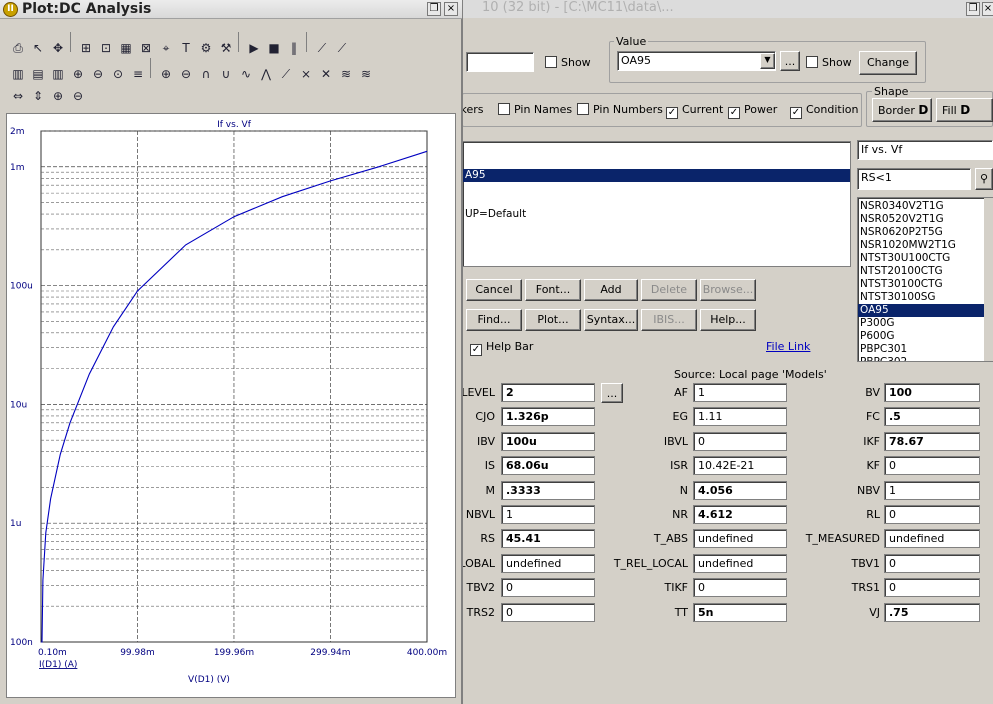 Image resolution: width=993 pixels, height=704 pixels. Describe the element at coordinates (38, 48) in the screenshot. I see `select-icon: ↖` at that location.